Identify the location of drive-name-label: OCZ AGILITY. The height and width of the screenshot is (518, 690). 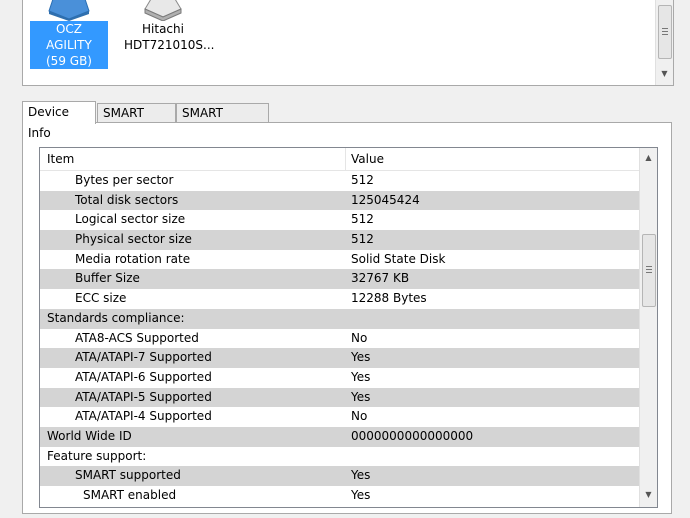
(69, 37).